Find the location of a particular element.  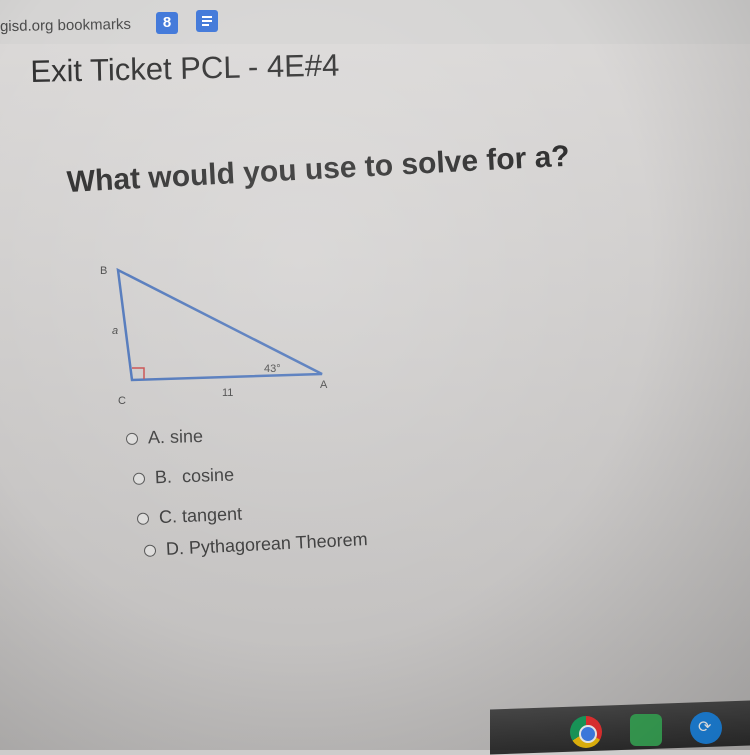

question-text: What would you use to solve for a? is located at coordinates (318, 169).